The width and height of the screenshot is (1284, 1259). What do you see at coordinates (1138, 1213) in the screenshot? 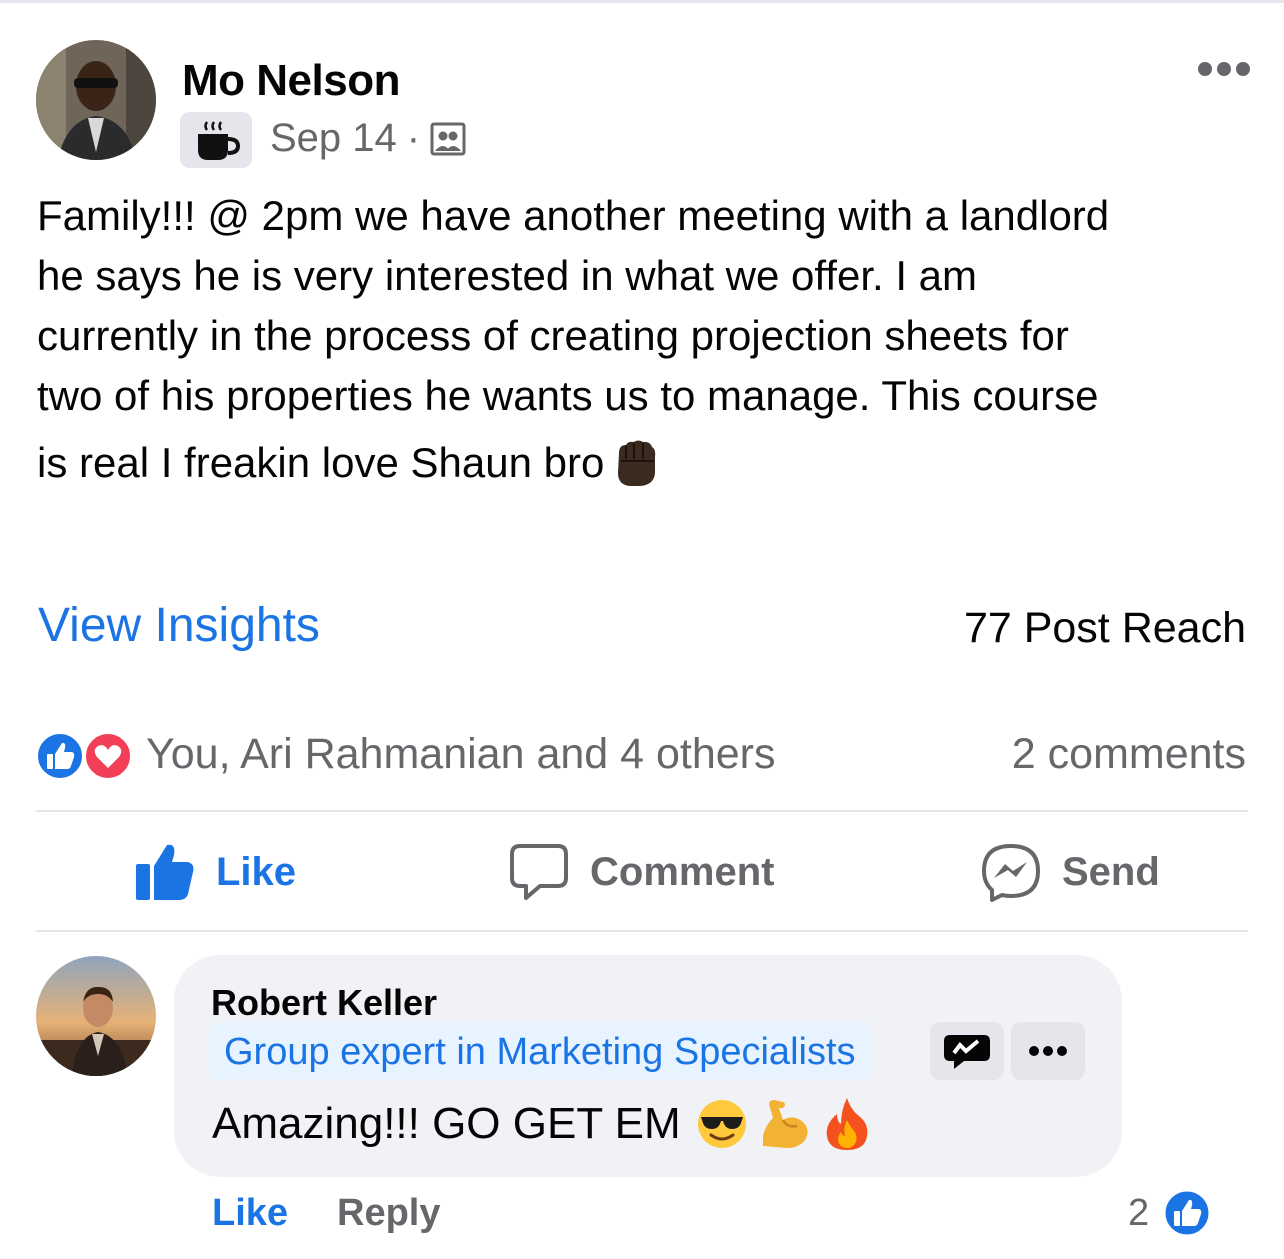
I see `comment-like-count: 2` at bounding box center [1138, 1213].